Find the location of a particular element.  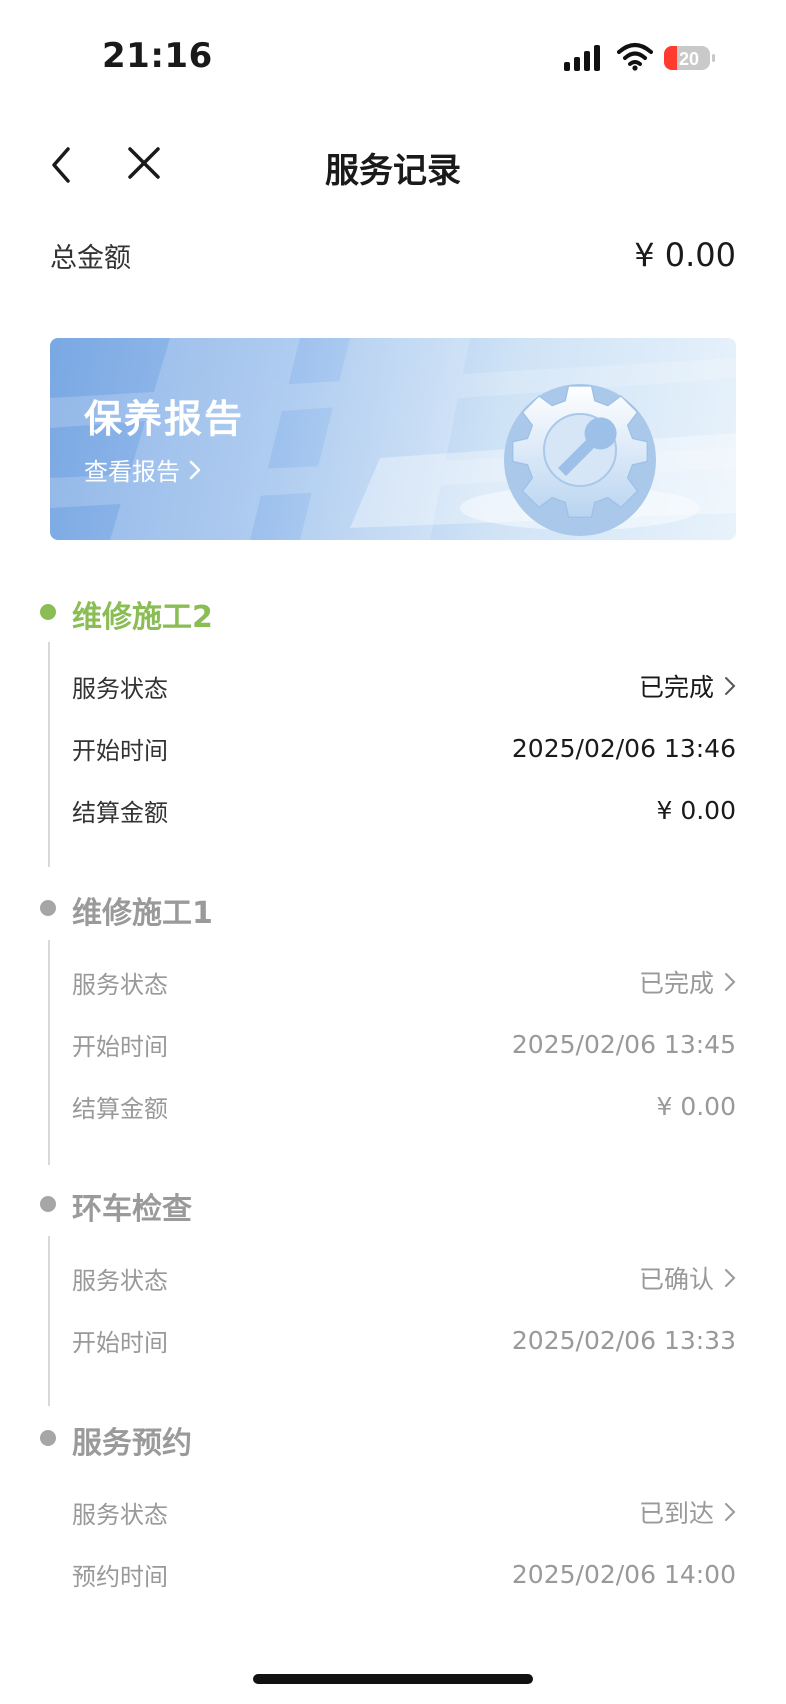

status-bar: 21:16 20 is located at coordinates (393, 50).